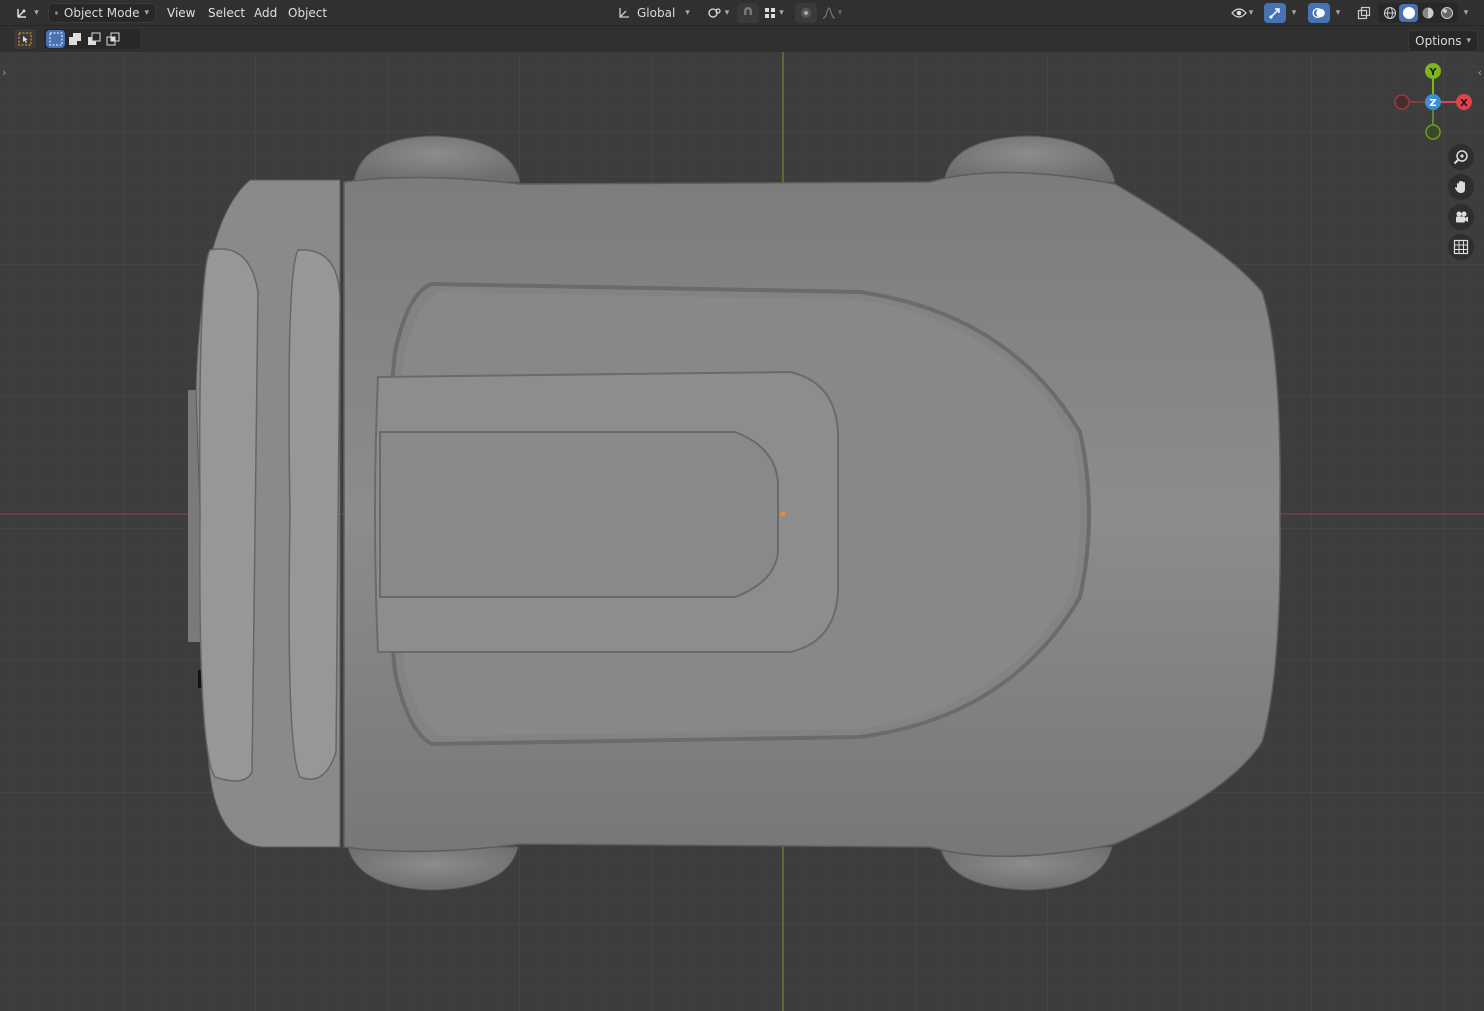 The width and height of the screenshot is (1484, 1011). I want to click on select-new-icon, so click(55, 39).